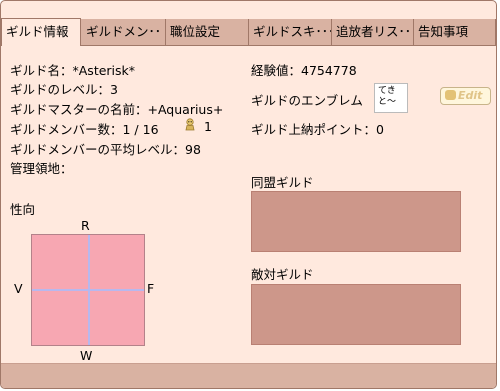  Describe the element at coordinates (41, 168) in the screenshot. I see `territory: 管理領地：` at that location.